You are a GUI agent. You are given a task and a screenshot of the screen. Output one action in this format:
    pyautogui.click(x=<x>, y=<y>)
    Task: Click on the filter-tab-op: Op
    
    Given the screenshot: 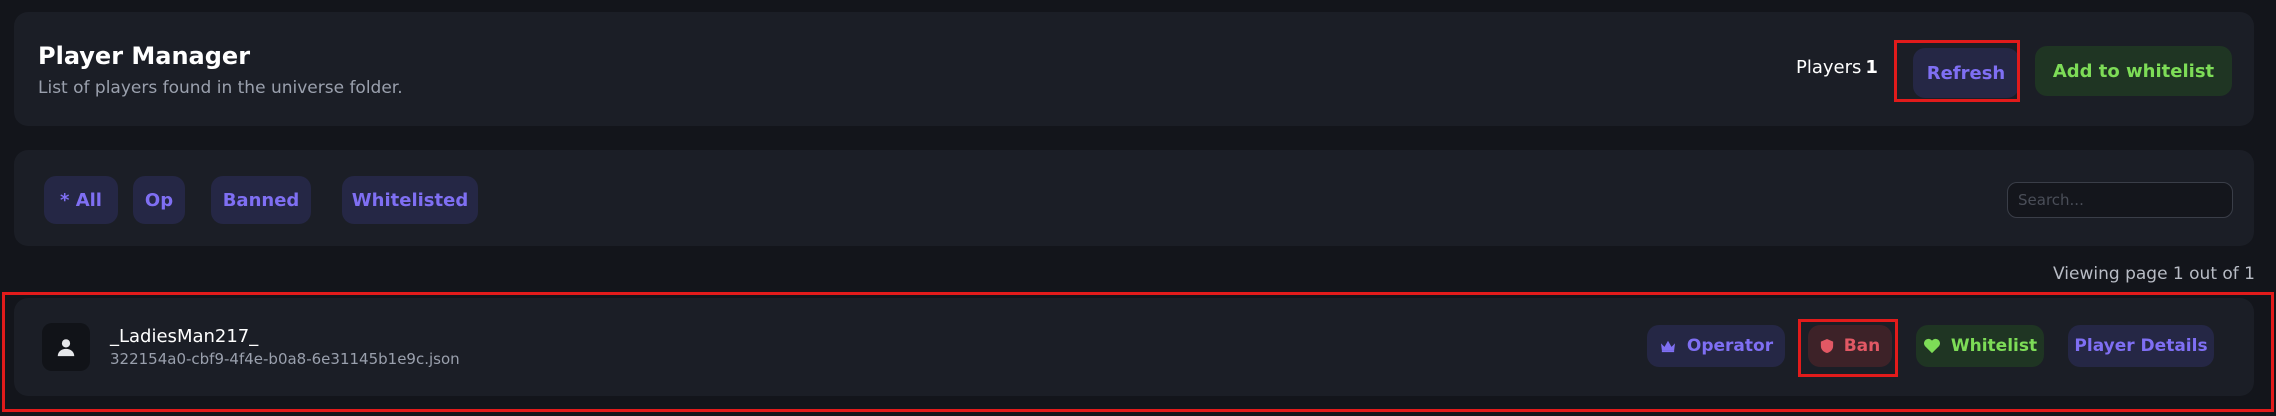 What is the action you would take?
    pyautogui.click(x=159, y=200)
    